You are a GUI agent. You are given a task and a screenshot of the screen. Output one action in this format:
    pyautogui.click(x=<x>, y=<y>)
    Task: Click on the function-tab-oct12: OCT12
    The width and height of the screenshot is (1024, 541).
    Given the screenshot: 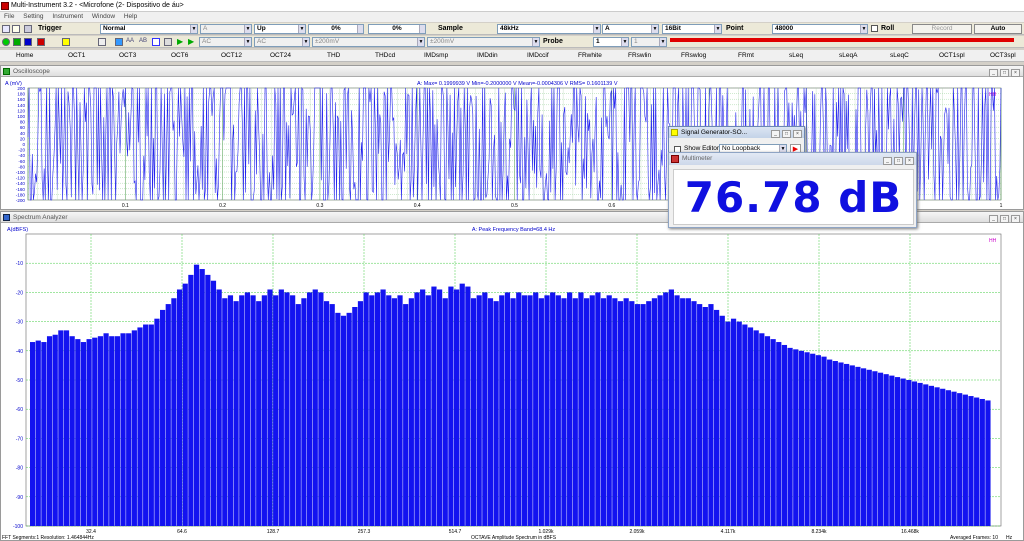 What is the action you would take?
    pyautogui.click(x=231, y=56)
    